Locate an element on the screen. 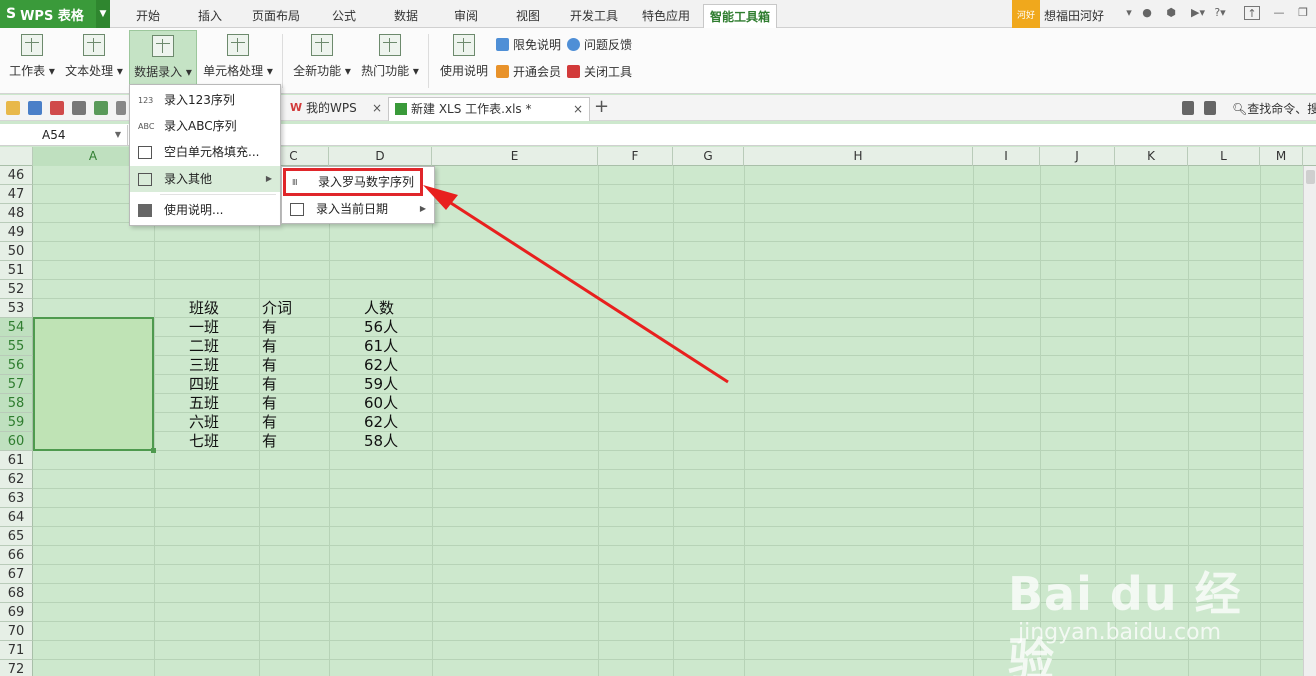 Image resolution: width=1316 pixels, height=676 pixels. column-header-i: I is located at coordinates (1006, 156).